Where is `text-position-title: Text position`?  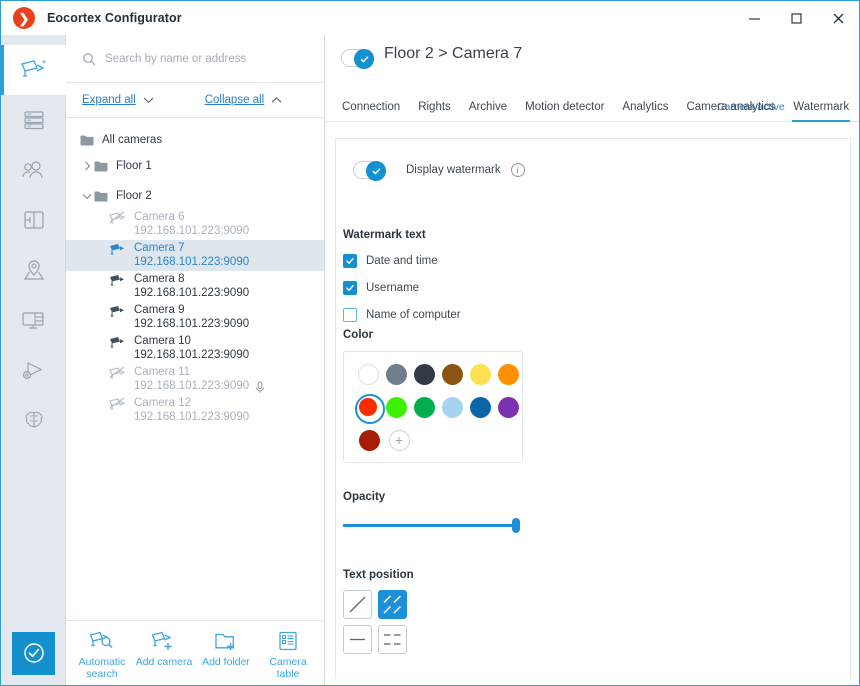
text-position-title: Text position is located at coordinates (378, 575).